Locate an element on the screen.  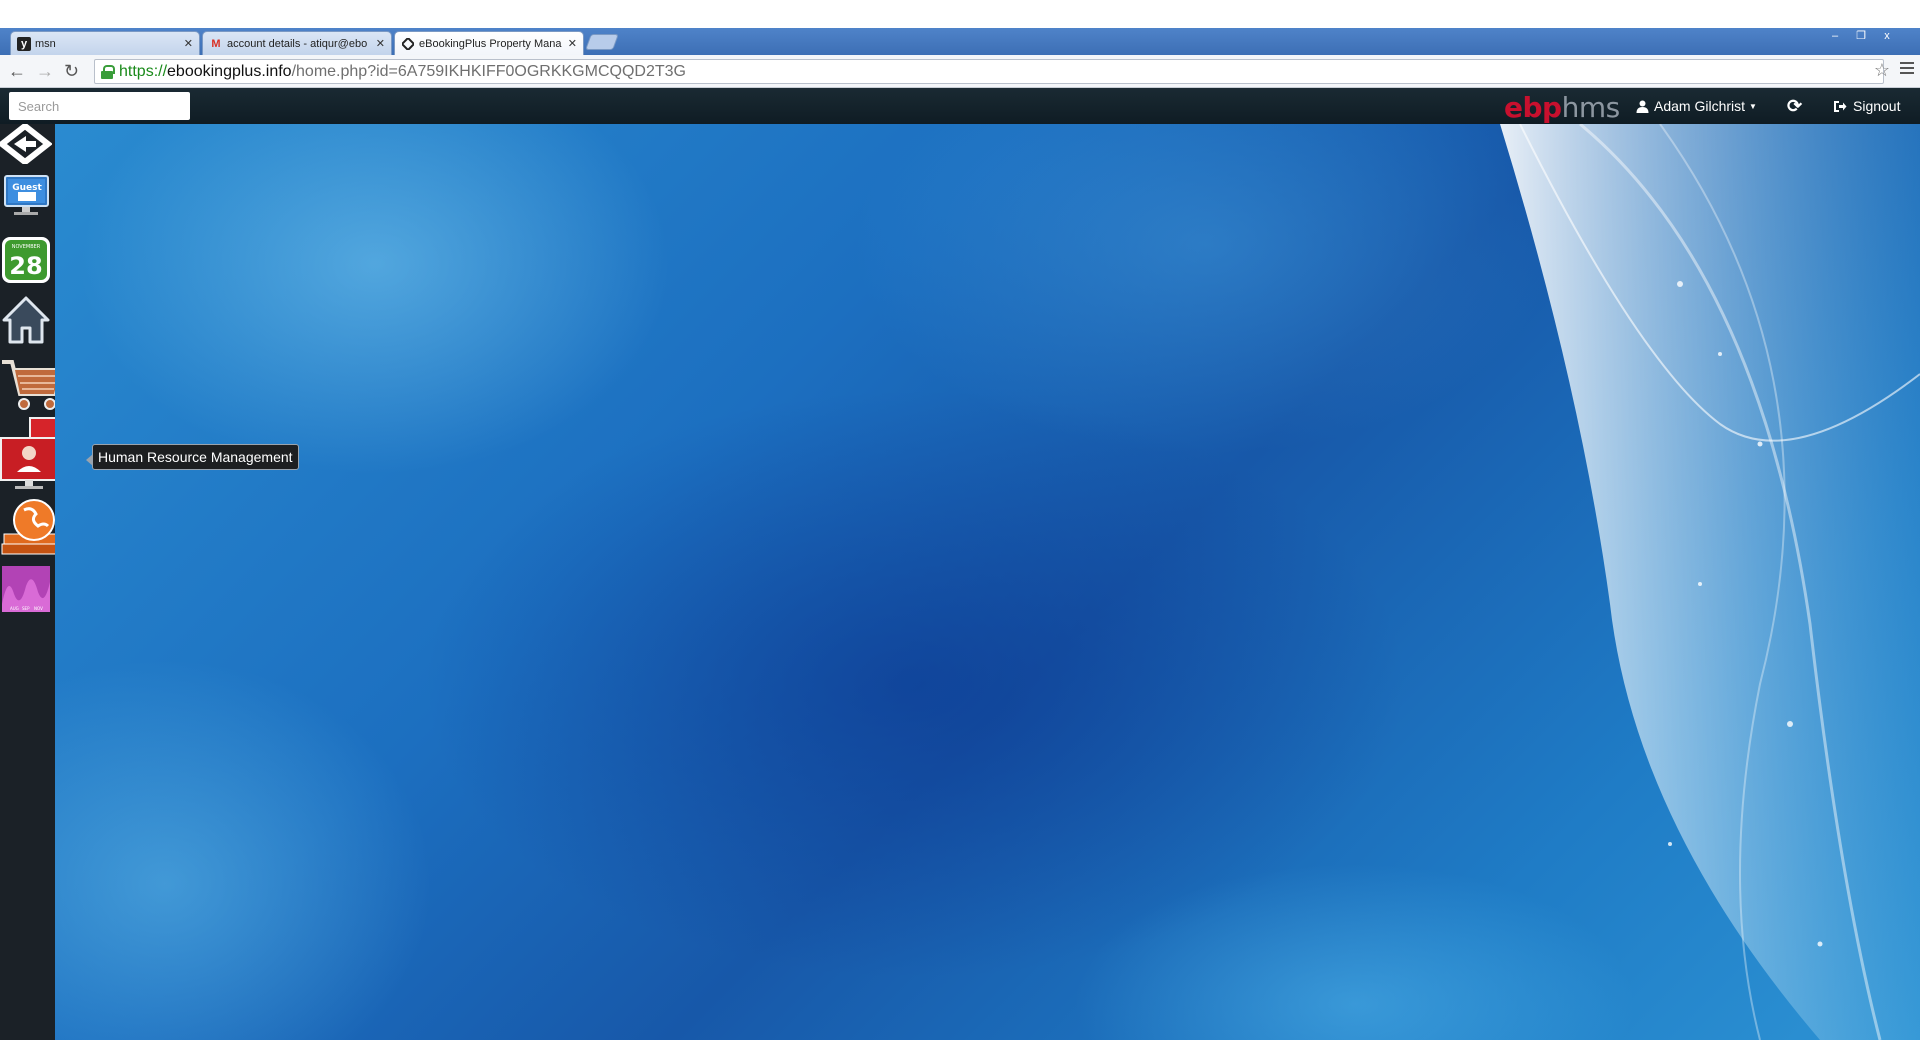
calendar-icon: NOVEMBER 28 is located at coordinates (27, 260).